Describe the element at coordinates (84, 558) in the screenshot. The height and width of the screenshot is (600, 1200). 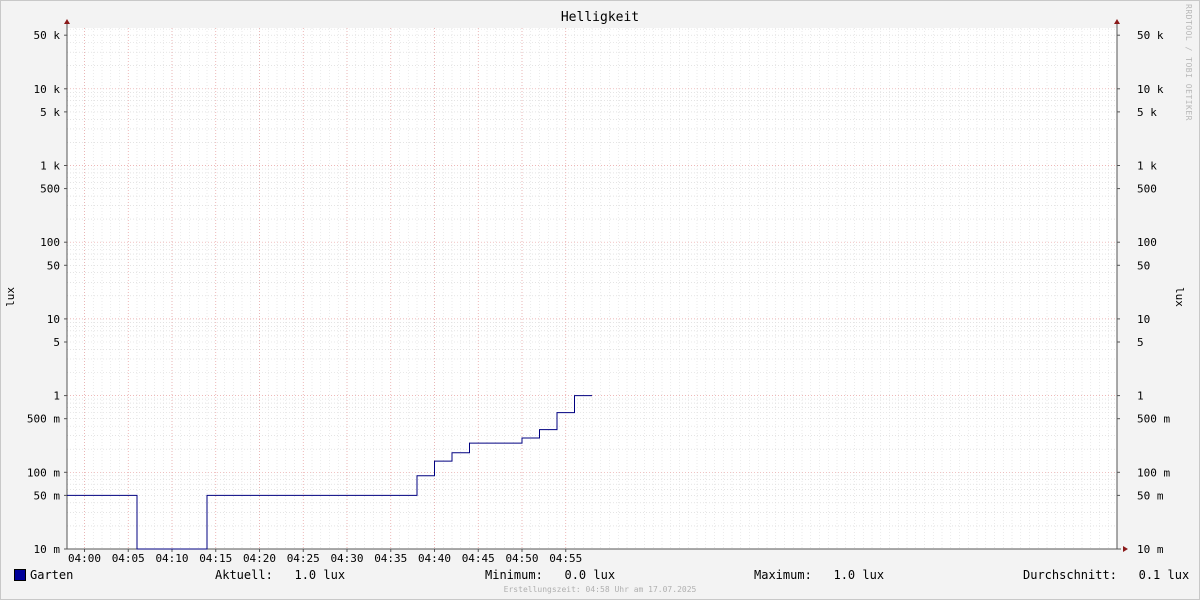
I see `x-tick-label: 04:00` at that location.